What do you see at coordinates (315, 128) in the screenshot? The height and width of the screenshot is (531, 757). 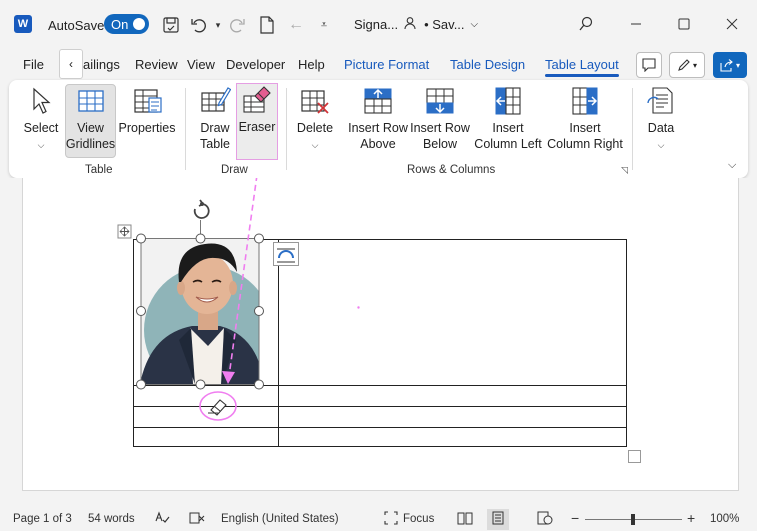 I see `delete-label: Delete` at bounding box center [315, 128].